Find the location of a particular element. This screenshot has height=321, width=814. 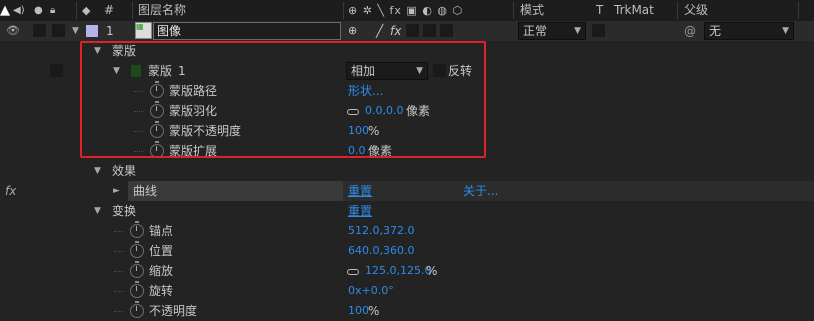

lock-icon: 🔒︎ is located at coordinates (52, 10).